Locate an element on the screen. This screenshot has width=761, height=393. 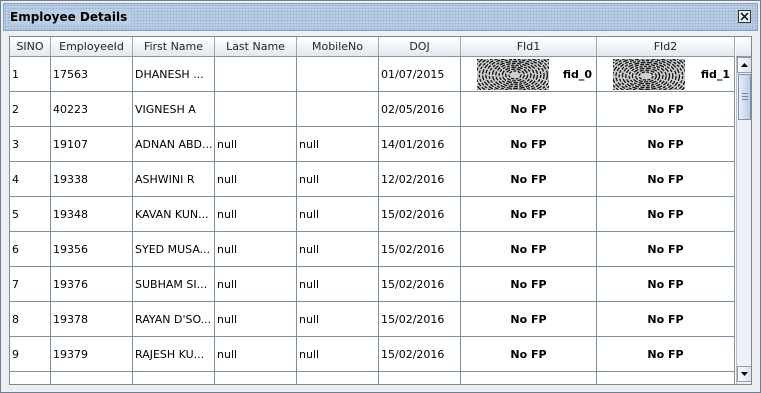
column-header-fid2: FId2 is located at coordinates (666, 47).